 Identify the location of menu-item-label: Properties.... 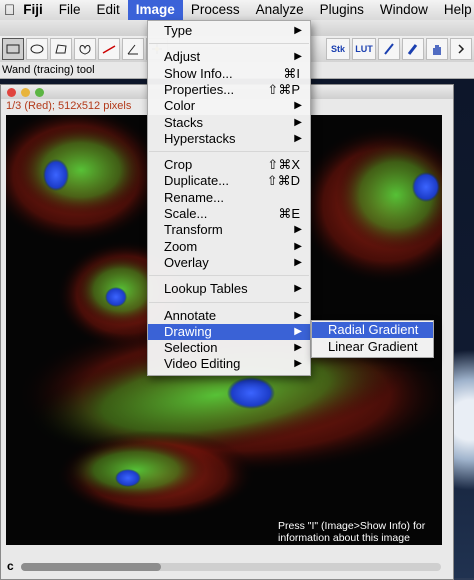
(199, 89).